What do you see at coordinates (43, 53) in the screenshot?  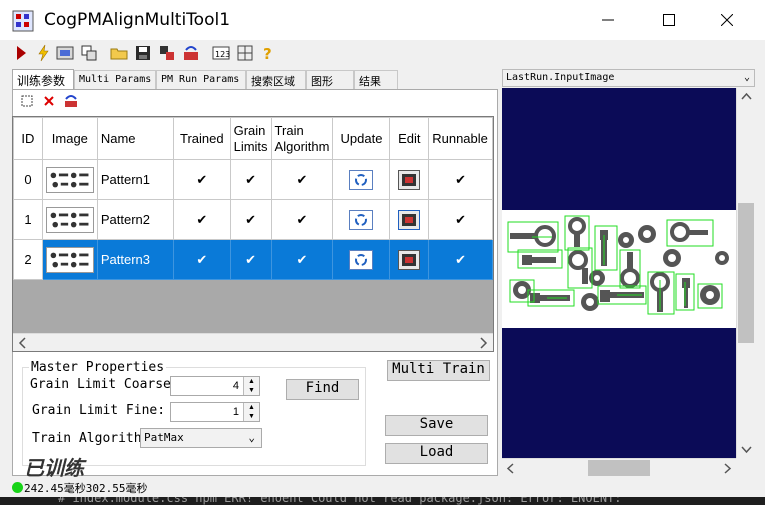 I see `electric-run-icon` at bounding box center [43, 53].